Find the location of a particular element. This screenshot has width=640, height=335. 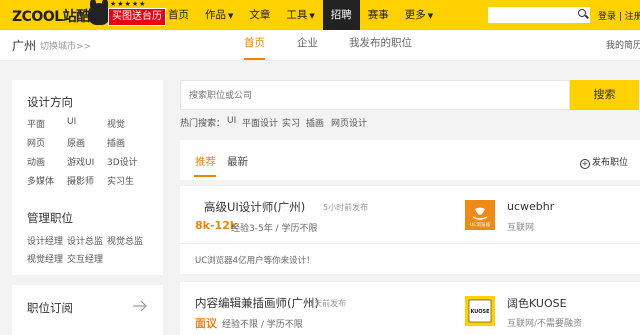

job-description: UC浏览器4亿用户等你来设计！ is located at coordinates (255, 261).